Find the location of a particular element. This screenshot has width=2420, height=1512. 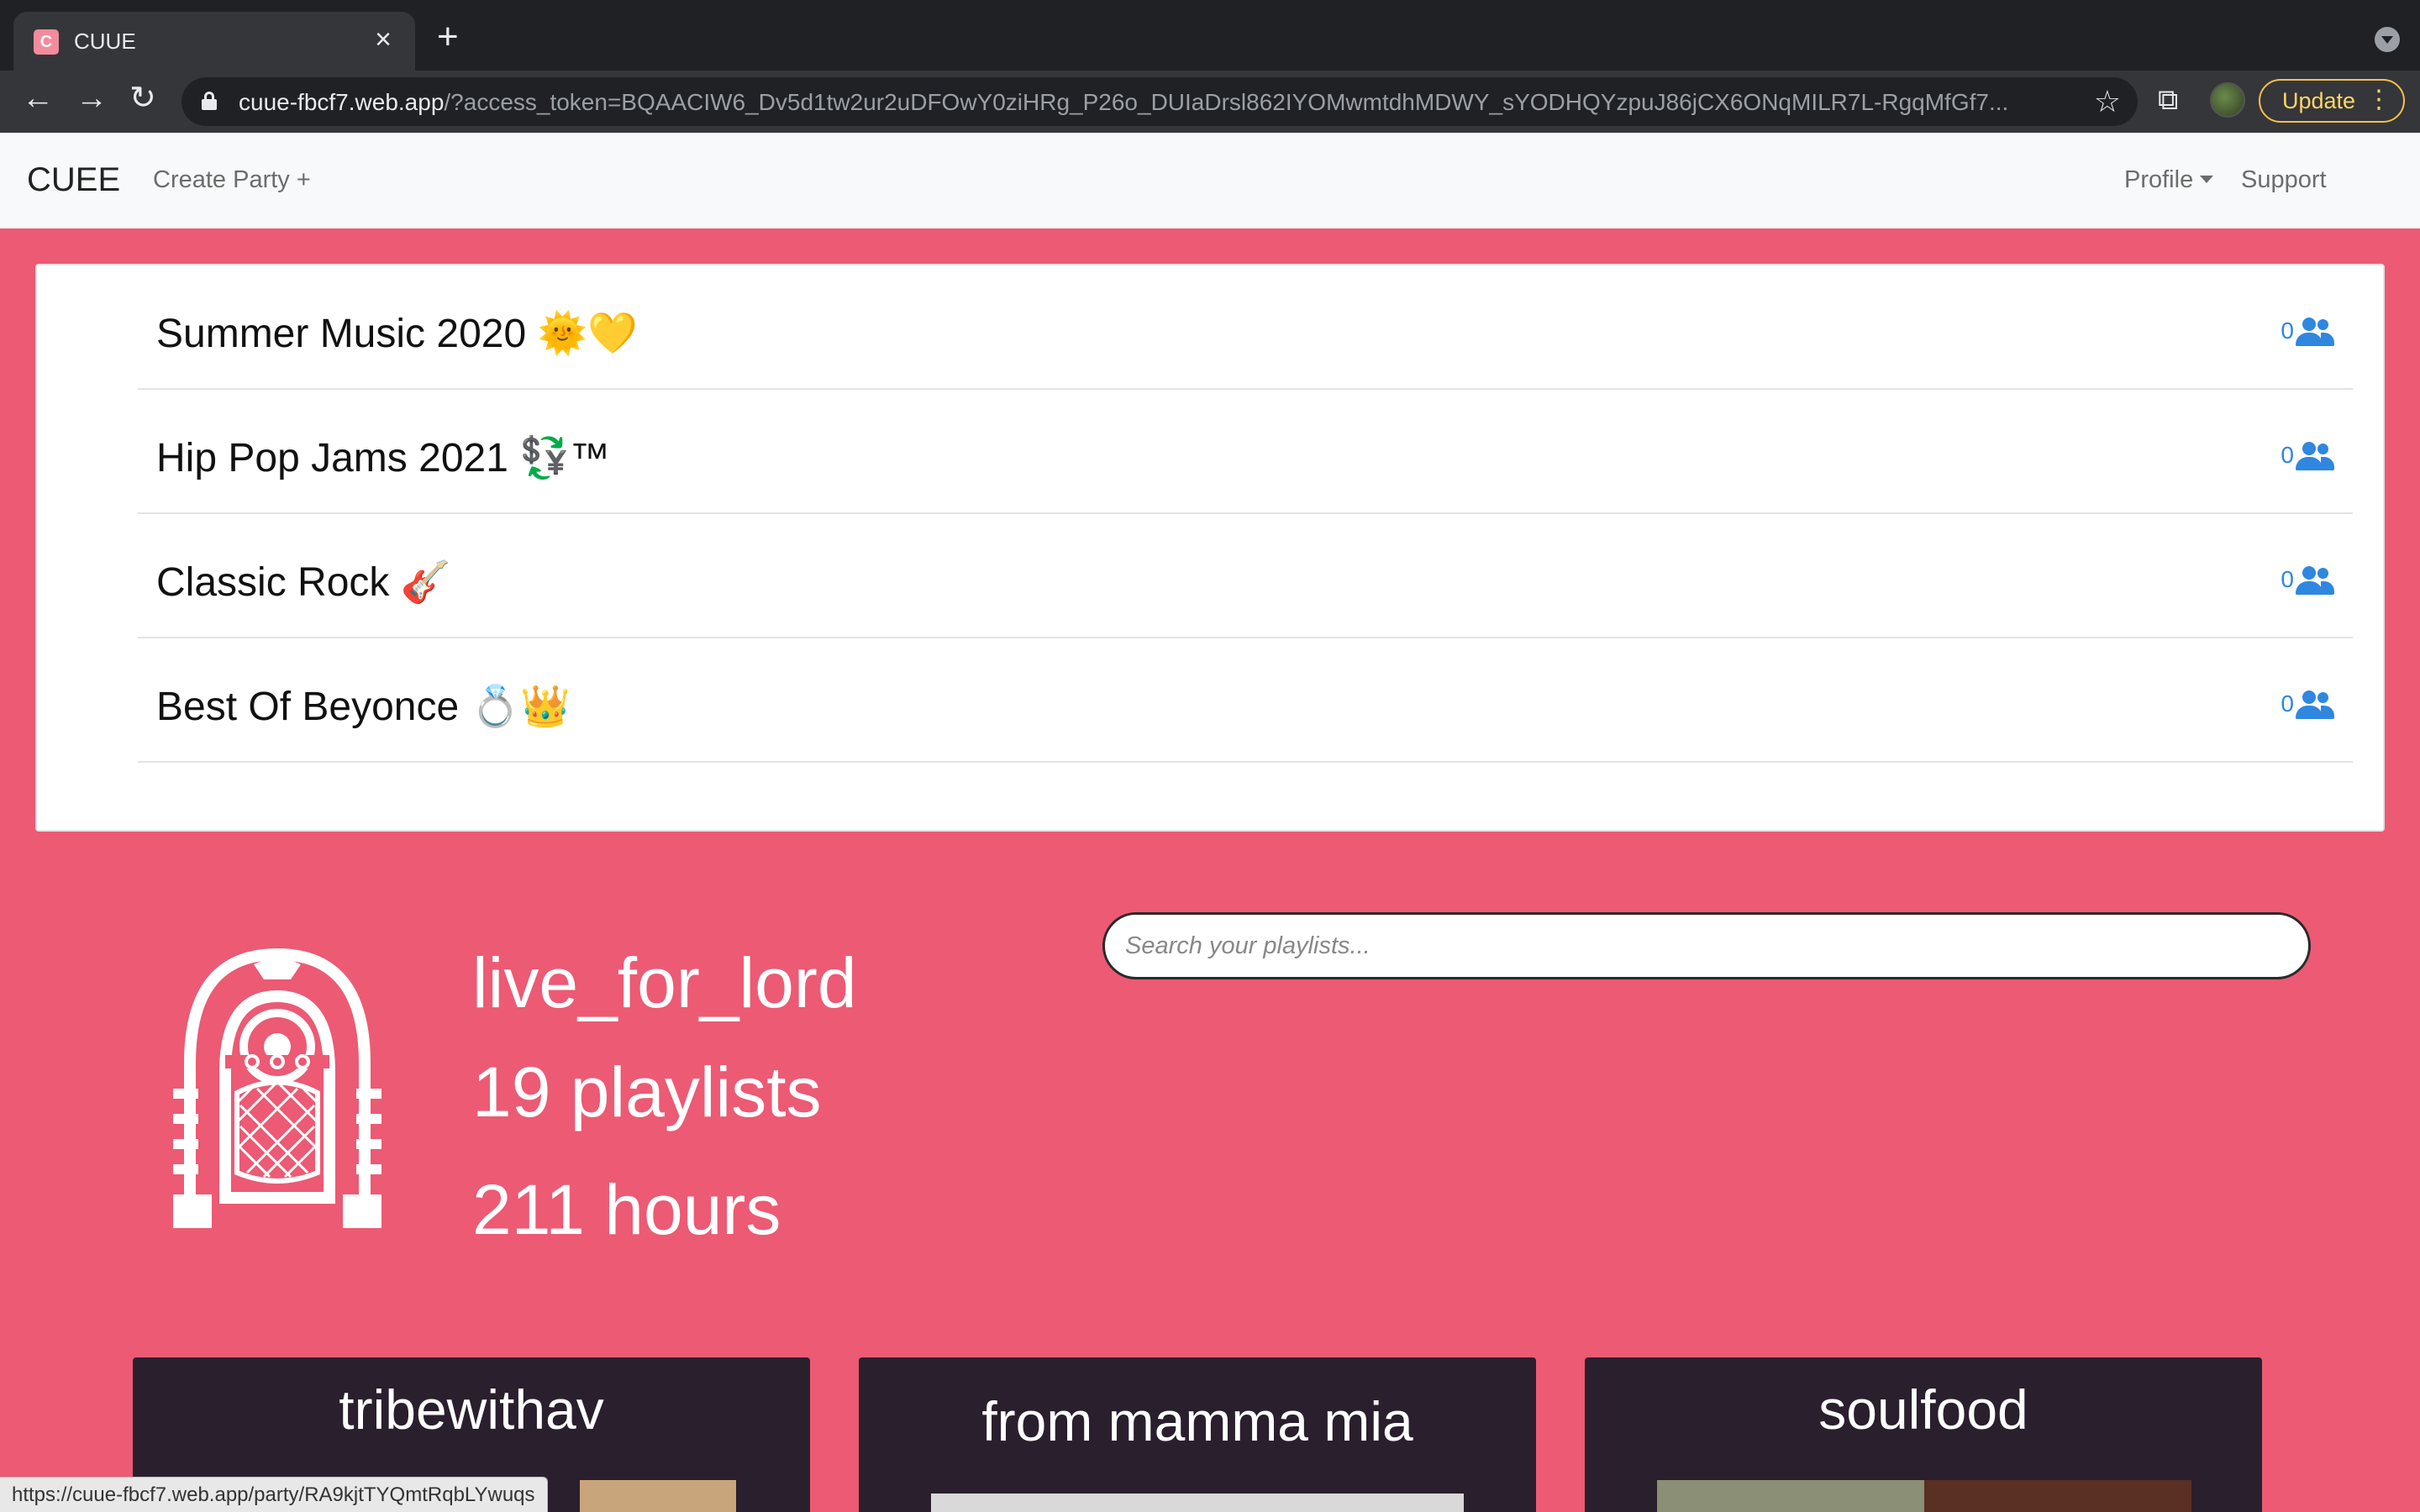

forward-arrow-icon: → is located at coordinates (92, 98).